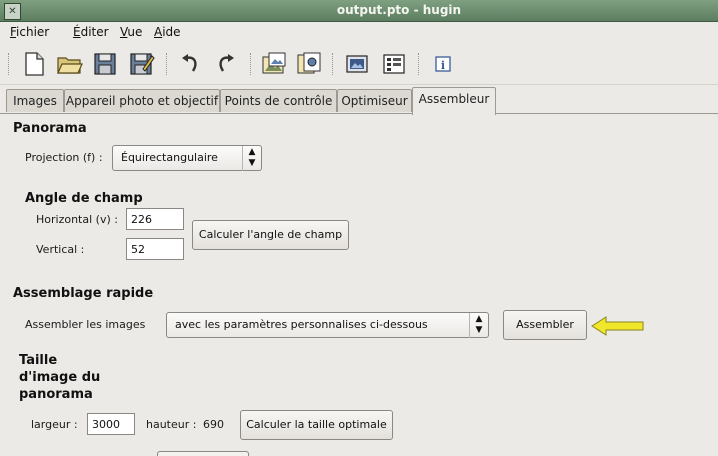  Describe the element at coordinates (270, 235) in the screenshot. I see `calc-fov-button: Calculer l'angle de champ` at that location.